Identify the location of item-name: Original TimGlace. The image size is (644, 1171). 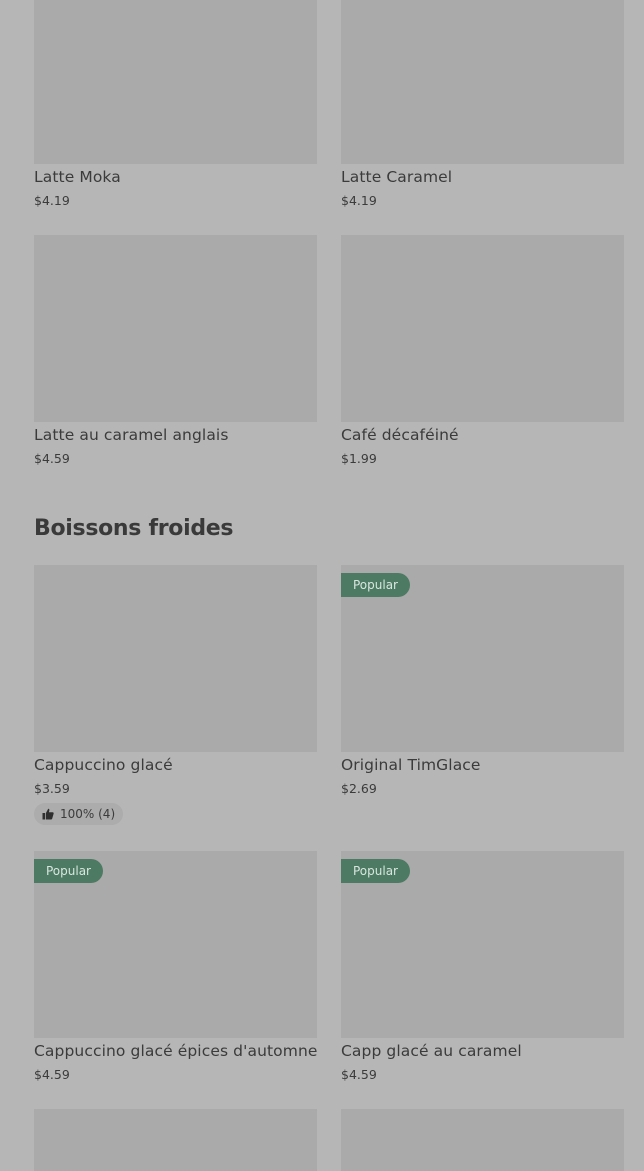
(411, 765).